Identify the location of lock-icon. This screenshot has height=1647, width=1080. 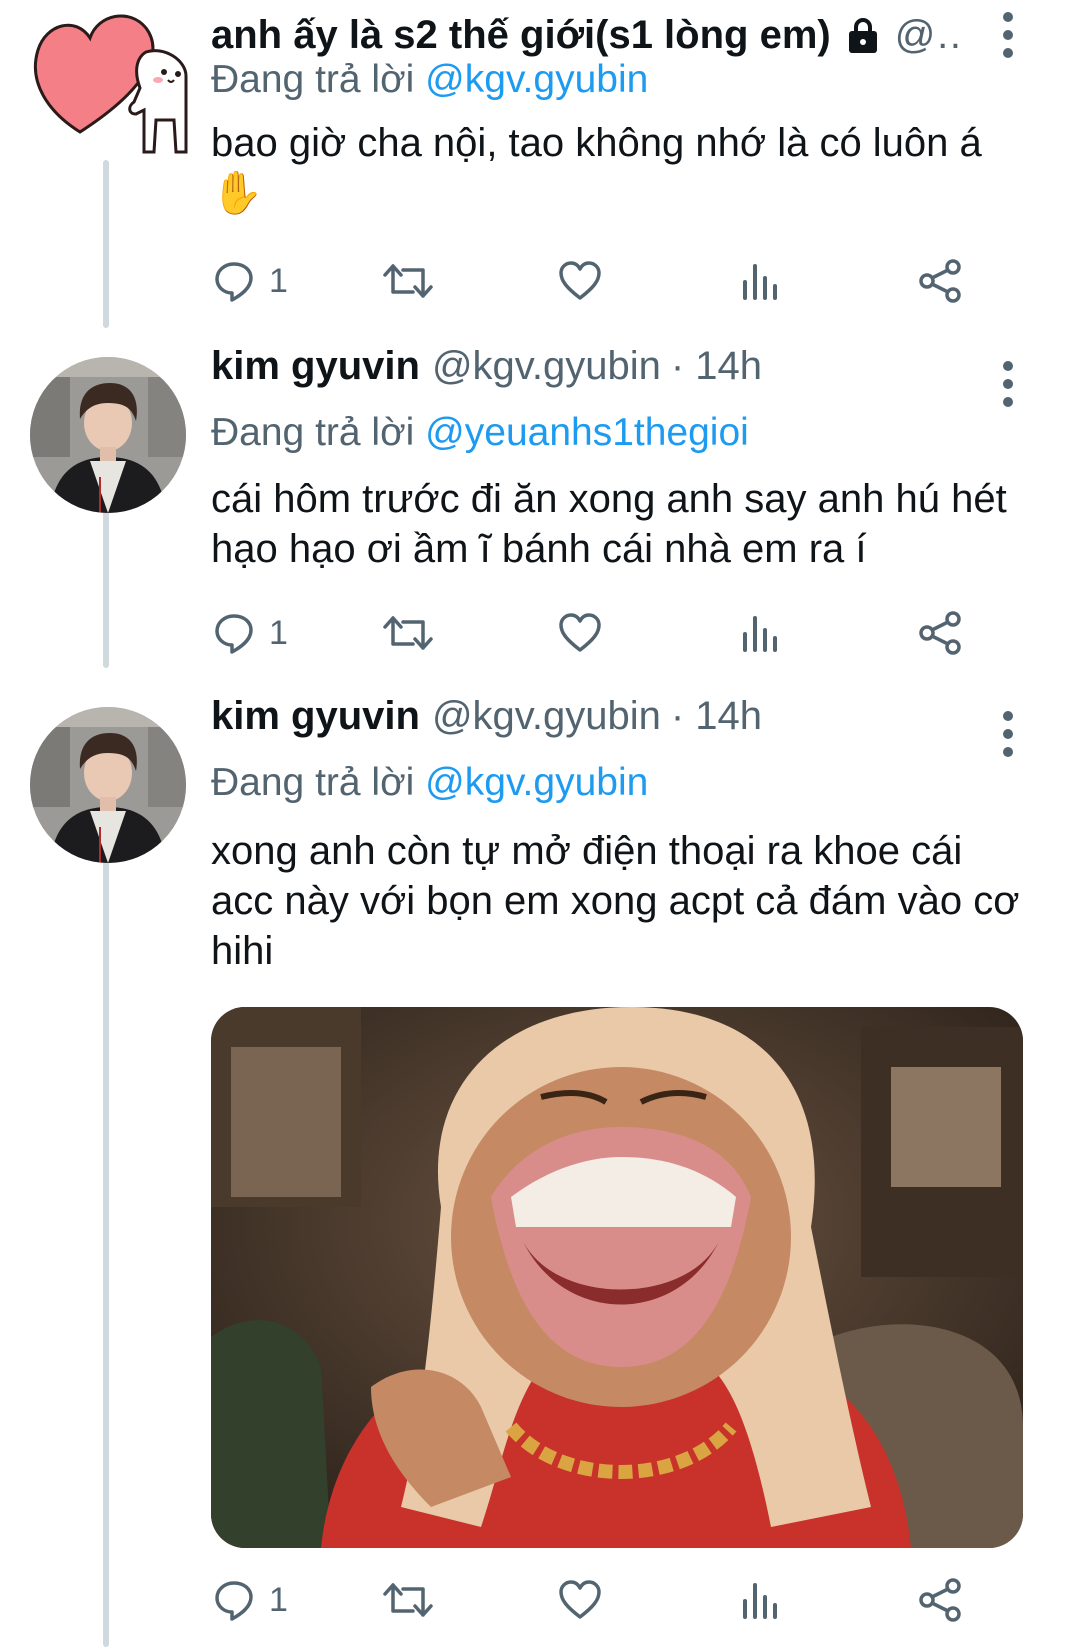
(863, 35).